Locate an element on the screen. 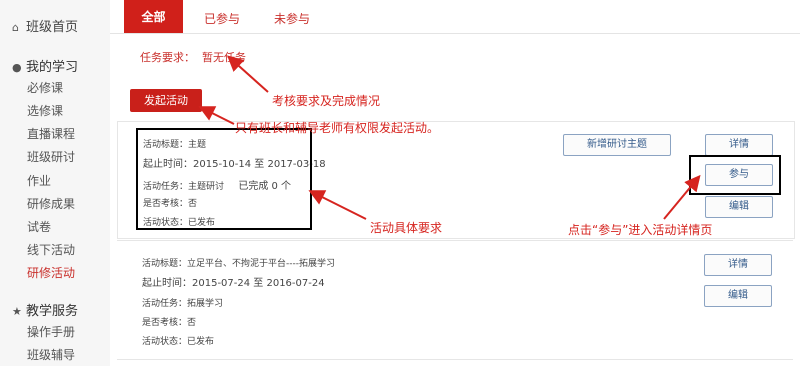 This screenshot has height=366, width=800. arrow-join is located at coordinates (682, 197).